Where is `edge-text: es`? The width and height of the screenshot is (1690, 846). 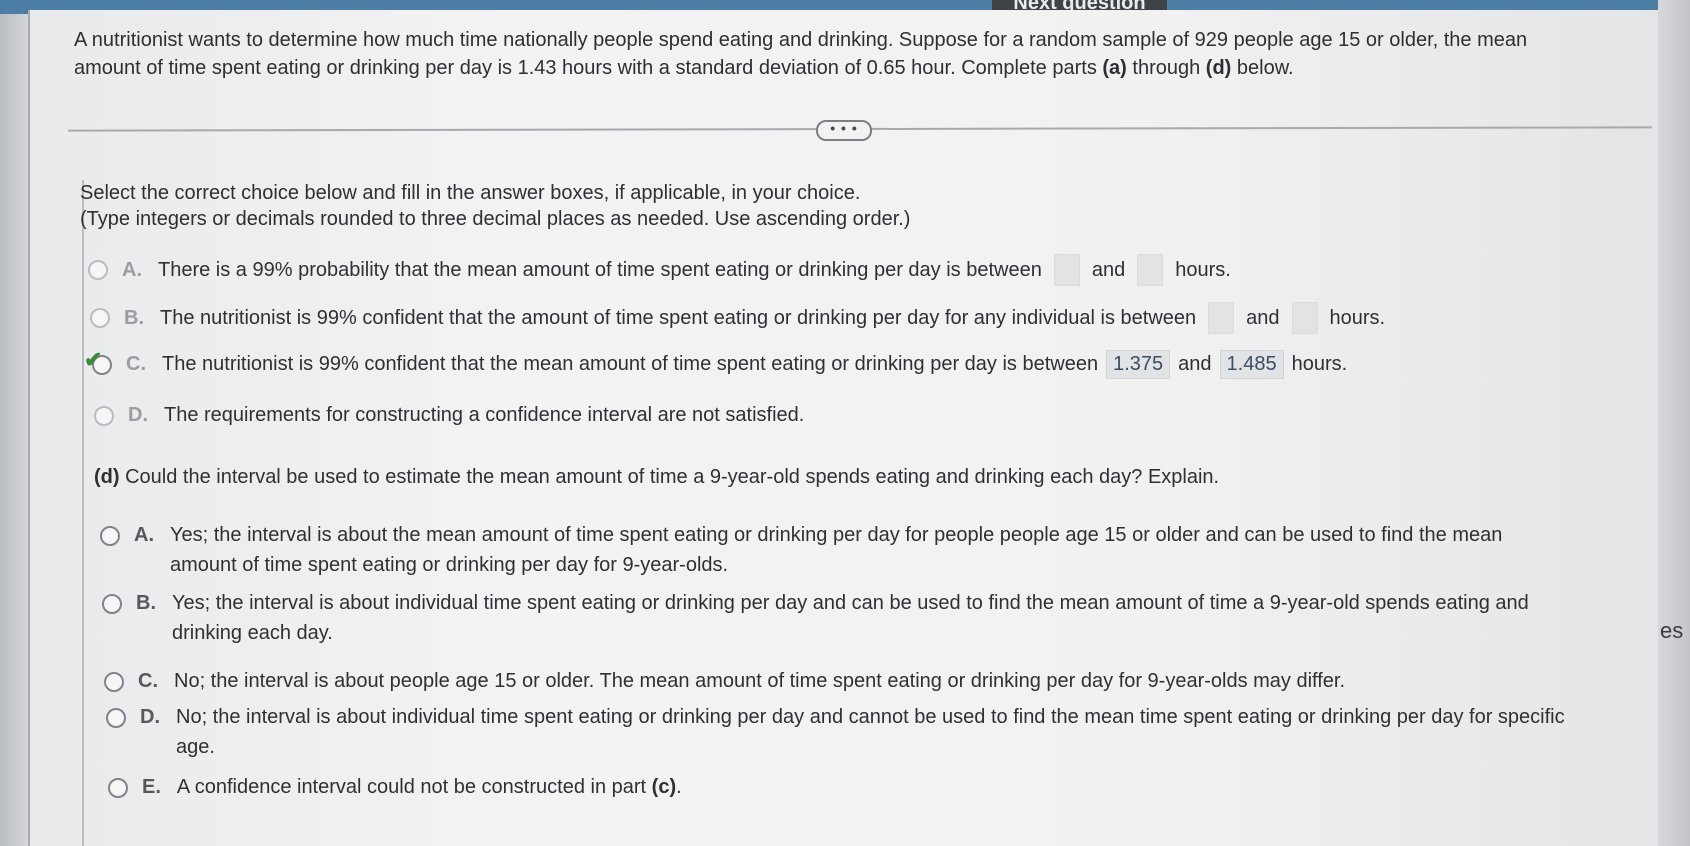 edge-text: es is located at coordinates (1672, 630).